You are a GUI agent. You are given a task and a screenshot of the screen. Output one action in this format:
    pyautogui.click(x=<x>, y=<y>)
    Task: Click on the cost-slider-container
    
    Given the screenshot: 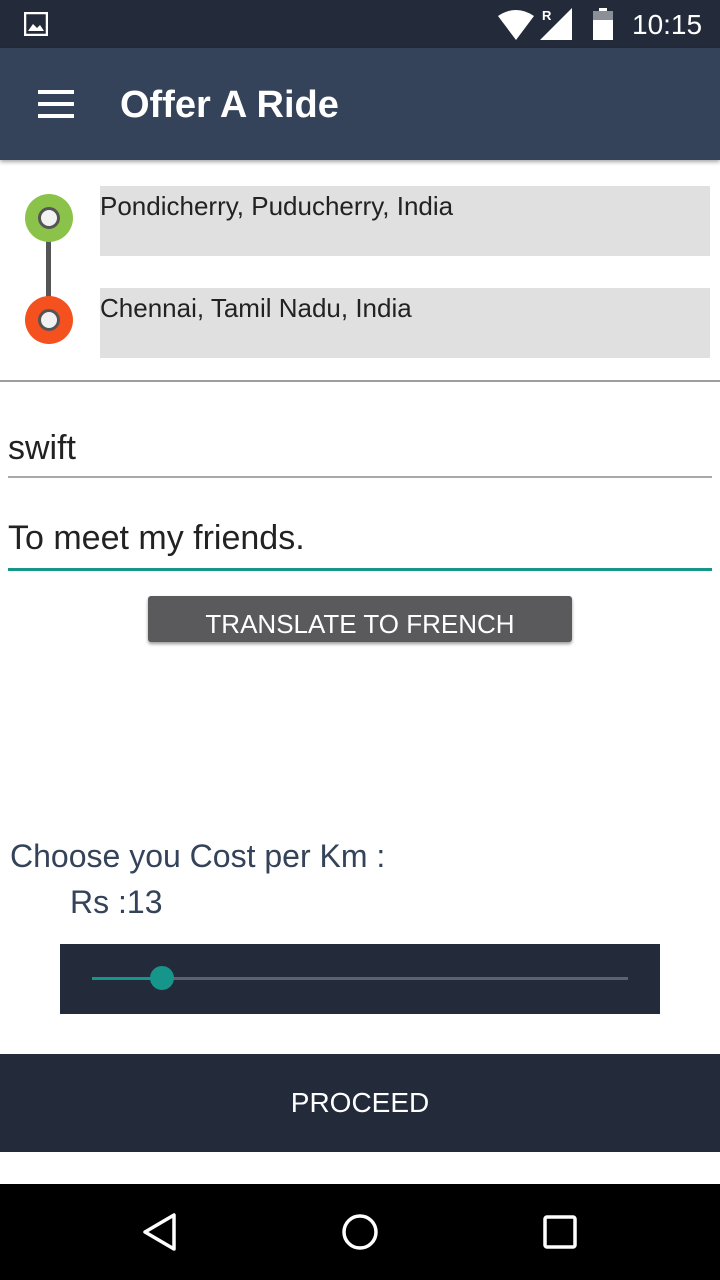 What is the action you would take?
    pyautogui.click(x=360, y=979)
    